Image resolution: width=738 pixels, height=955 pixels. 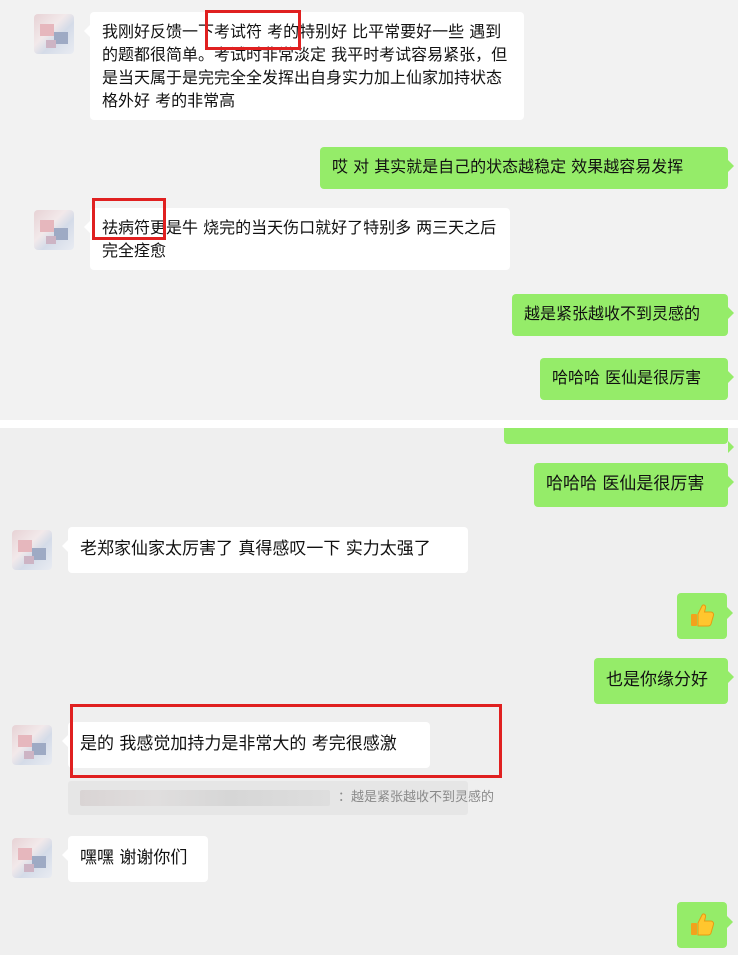 What do you see at coordinates (265, 550) in the screenshot?
I see `message-bubble-incoming: 老郑家仙家太厉害了 真得感叹一下 实力太强了` at bounding box center [265, 550].